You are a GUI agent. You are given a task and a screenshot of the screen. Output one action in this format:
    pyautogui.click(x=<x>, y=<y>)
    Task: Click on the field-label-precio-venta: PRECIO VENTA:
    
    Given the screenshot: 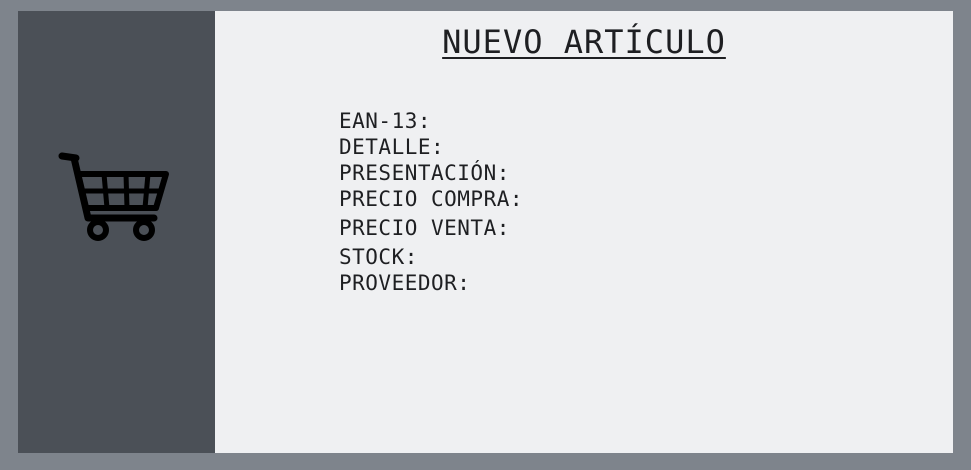 What is the action you would take?
    pyautogui.click(x=424, y=228)
    